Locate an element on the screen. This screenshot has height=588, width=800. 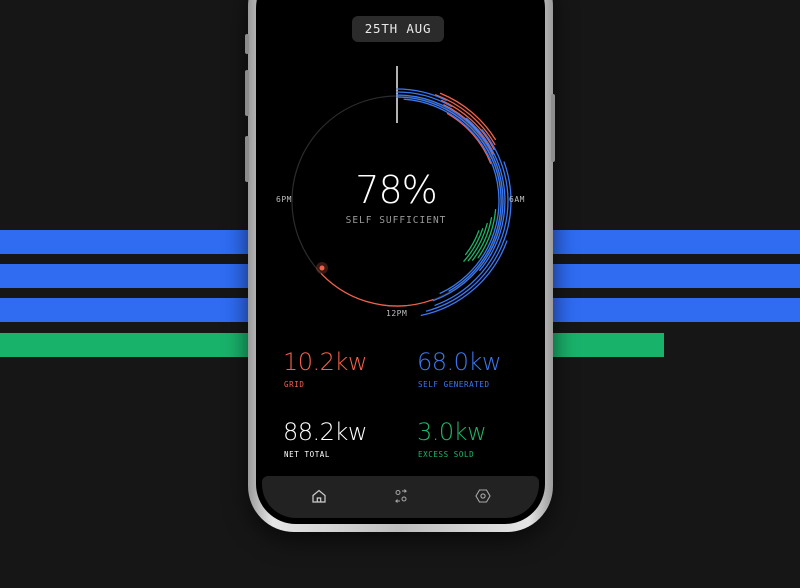
people-swap-icon is located at coordinates (401, 496).